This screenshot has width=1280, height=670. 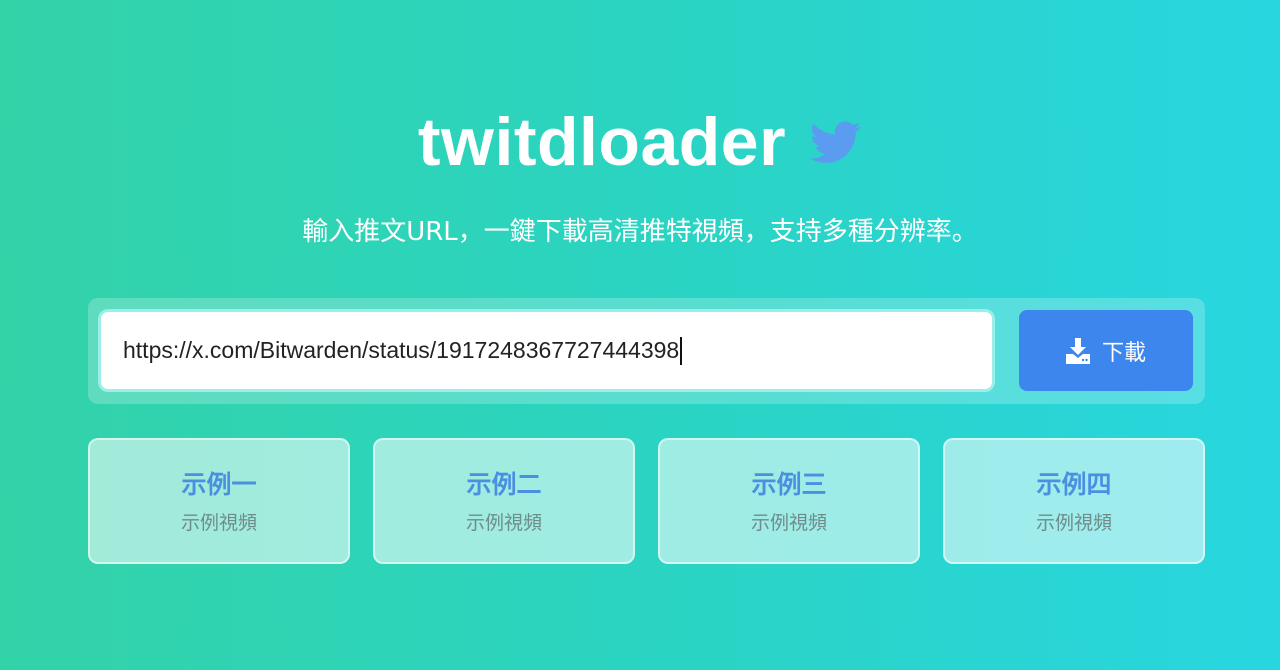 I want to click on download-button: 下載, so click(x=1106, y=350).